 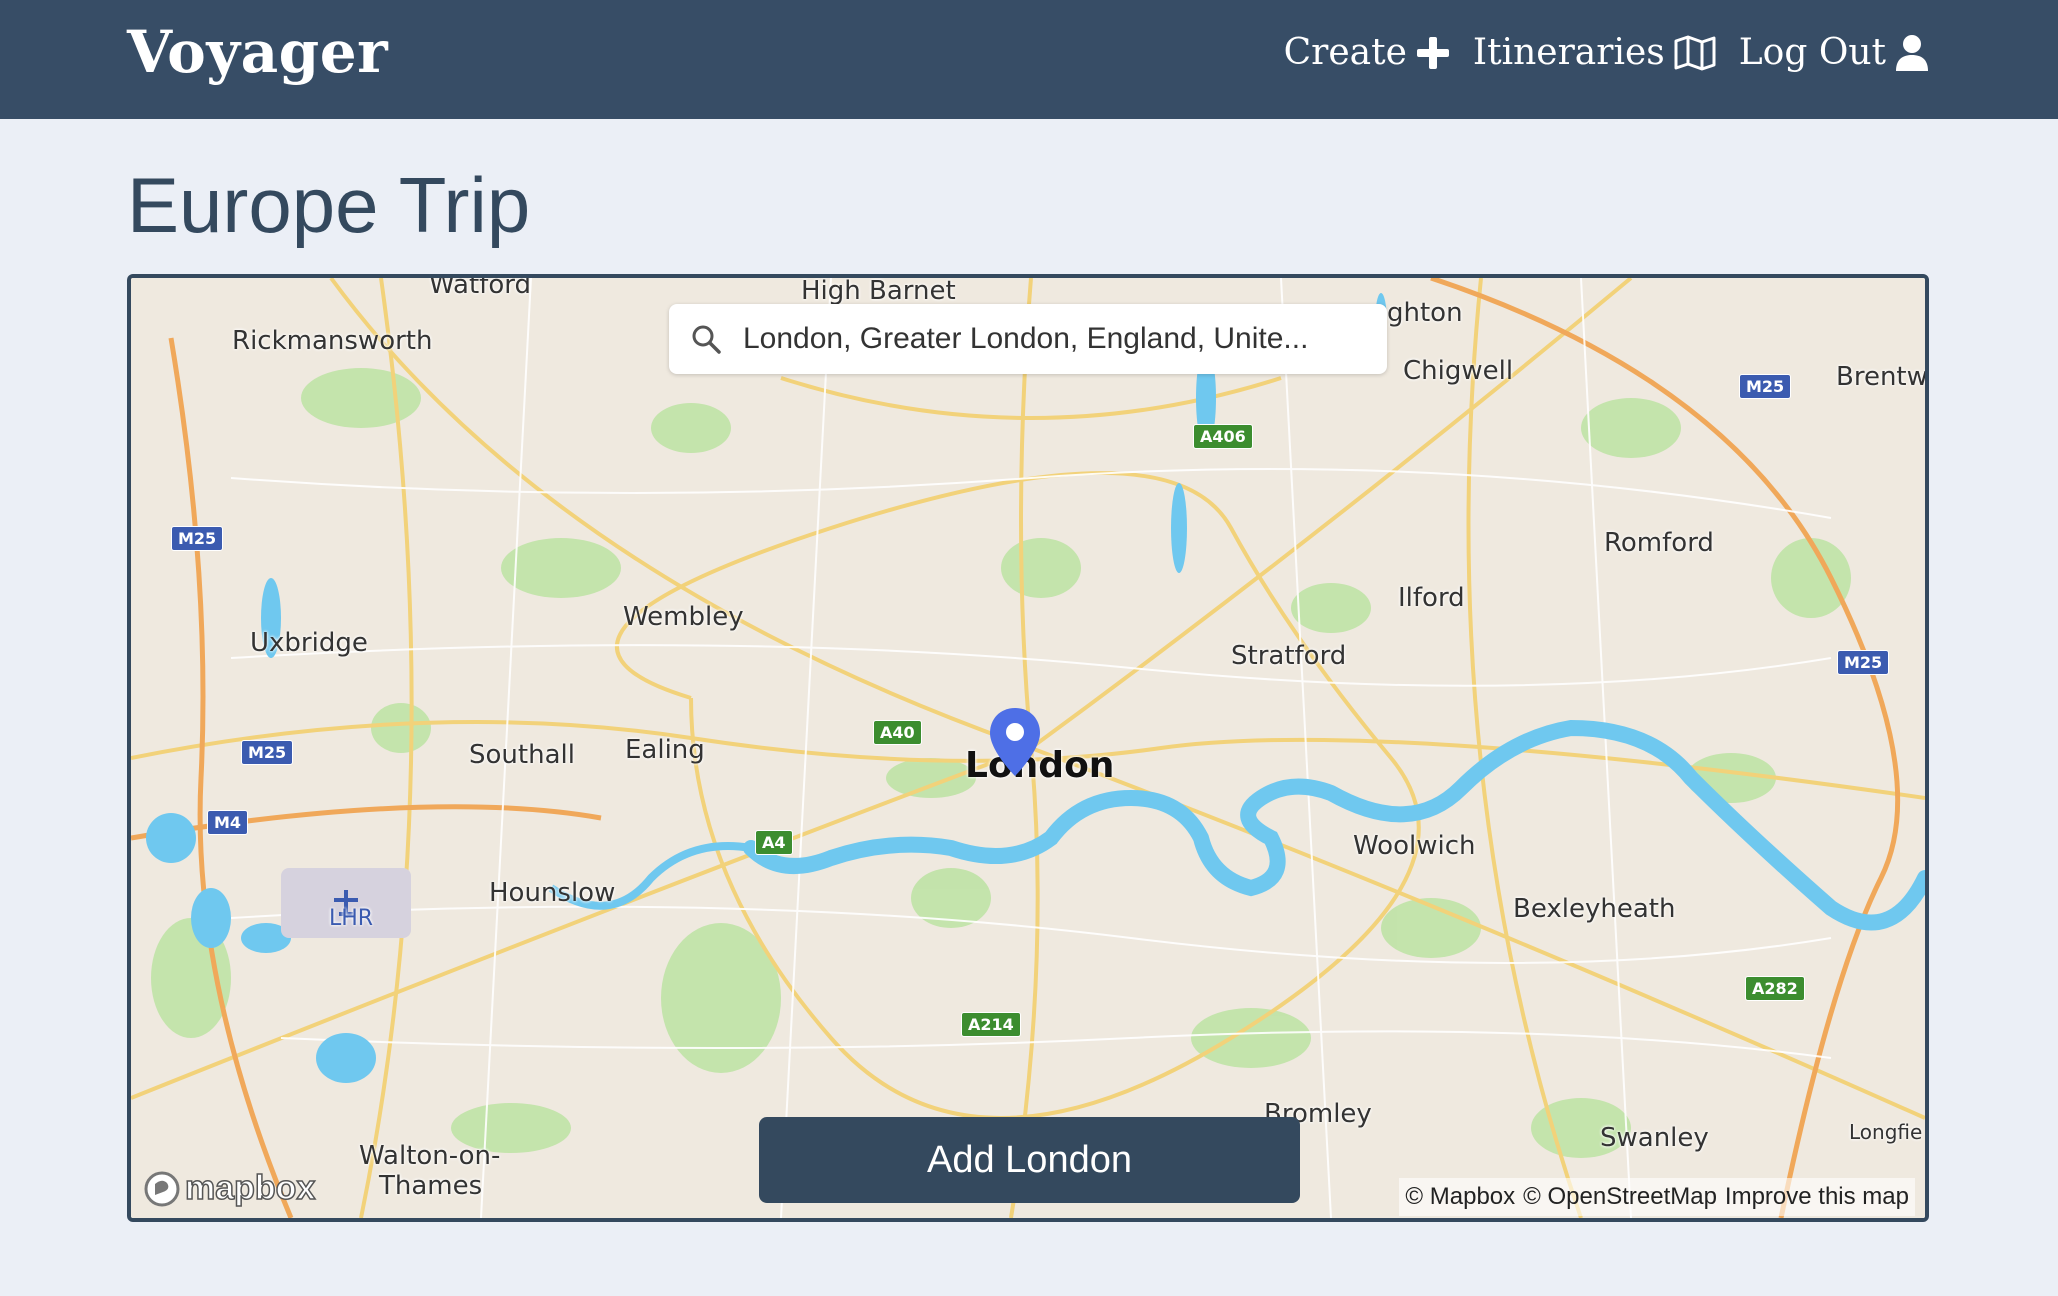 I want to click on attribution-improve-link: Improve this map, so click(x=1817, y=1197).